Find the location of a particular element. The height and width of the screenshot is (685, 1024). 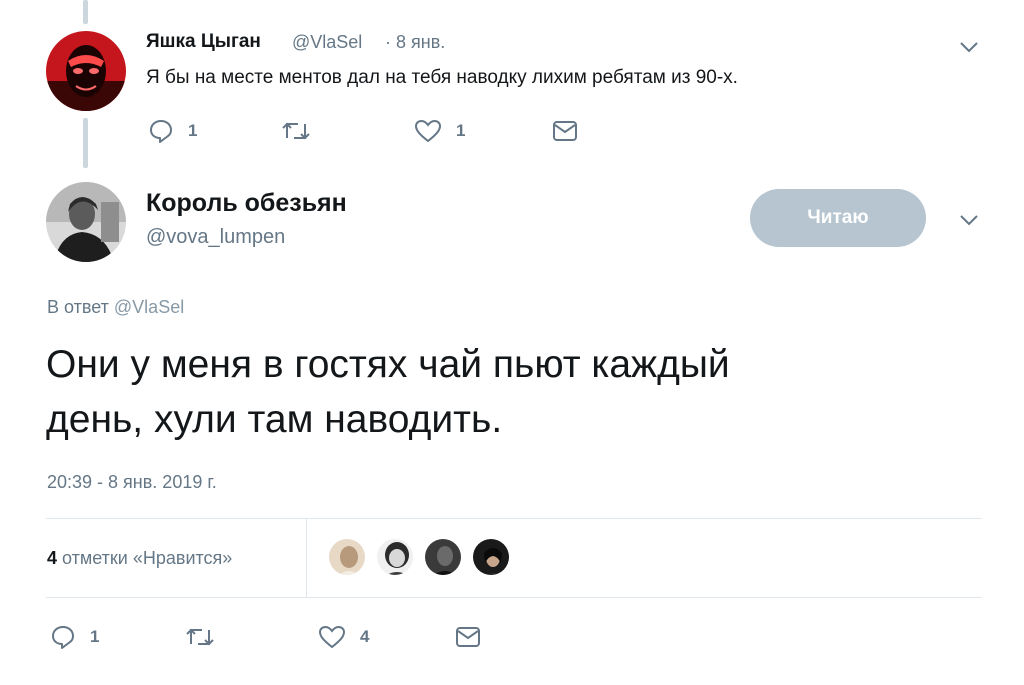

like-button: 1 is located at coordinates (439, 131).